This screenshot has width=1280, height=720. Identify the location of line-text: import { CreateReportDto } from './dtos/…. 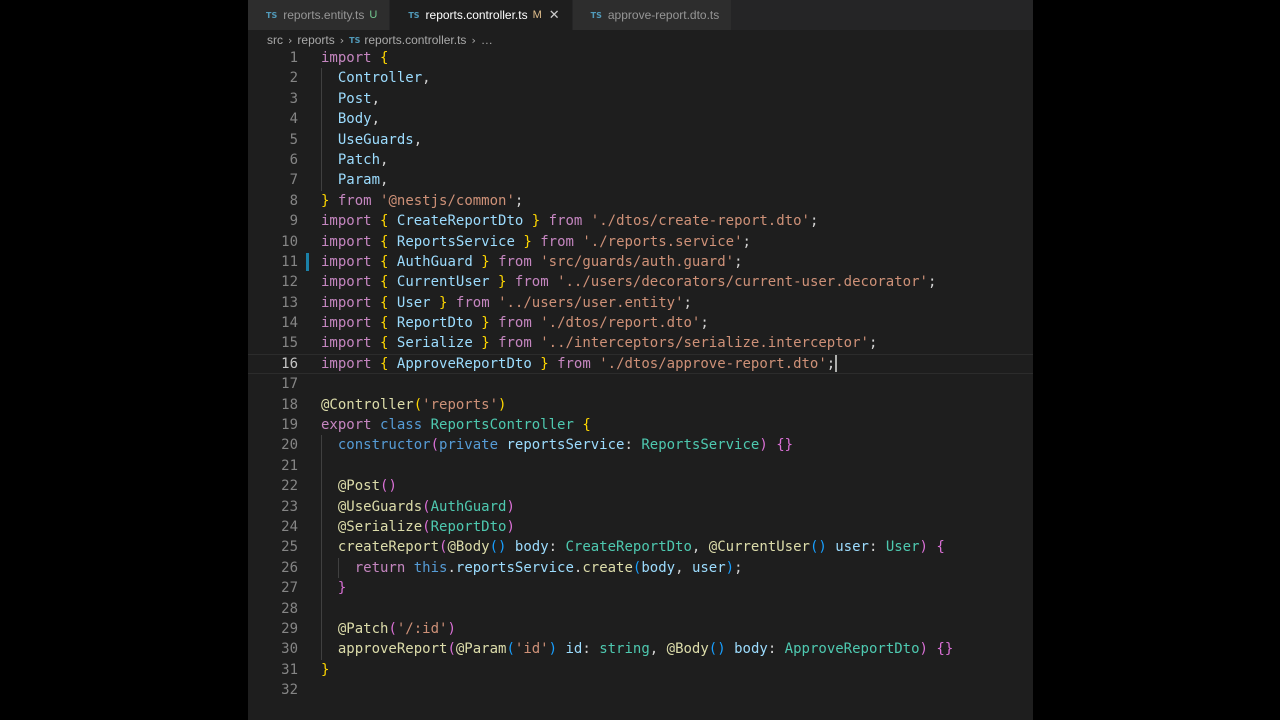
(569, 221).